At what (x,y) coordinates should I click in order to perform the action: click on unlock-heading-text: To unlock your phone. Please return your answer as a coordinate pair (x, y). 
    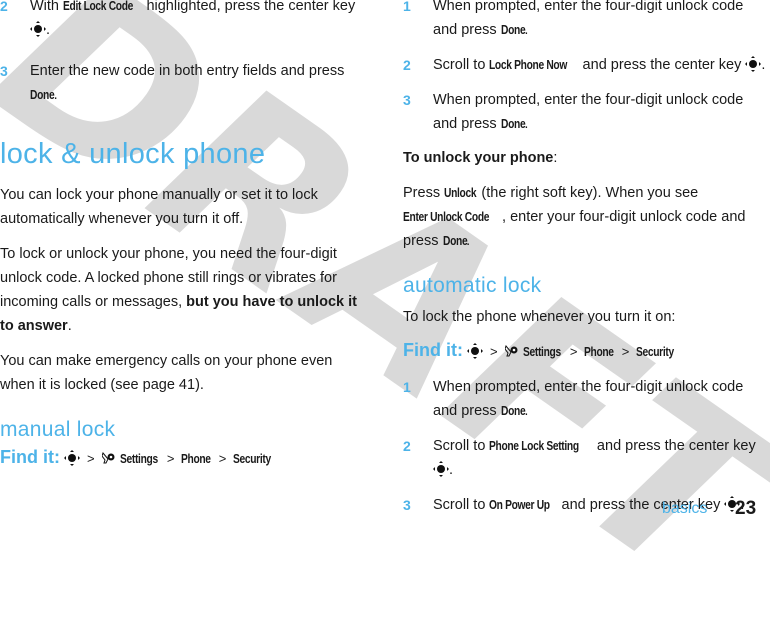
    Looking at the image, I should click on (478, 158).